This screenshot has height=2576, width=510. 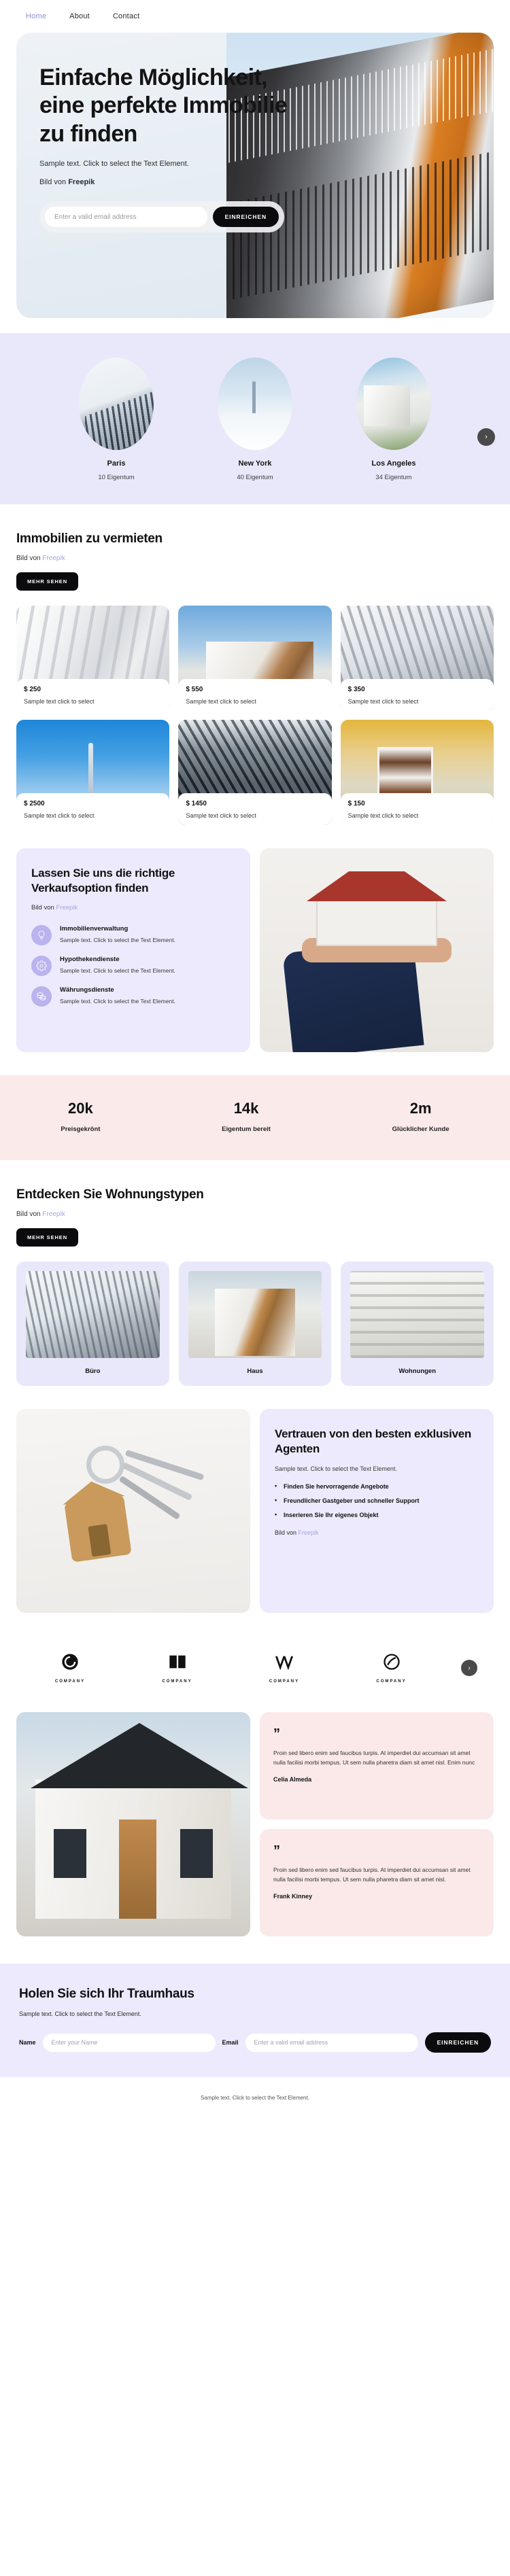 I want to click on city-card-paris: Paris 10 Eigentum, so click(x=117, y=419).